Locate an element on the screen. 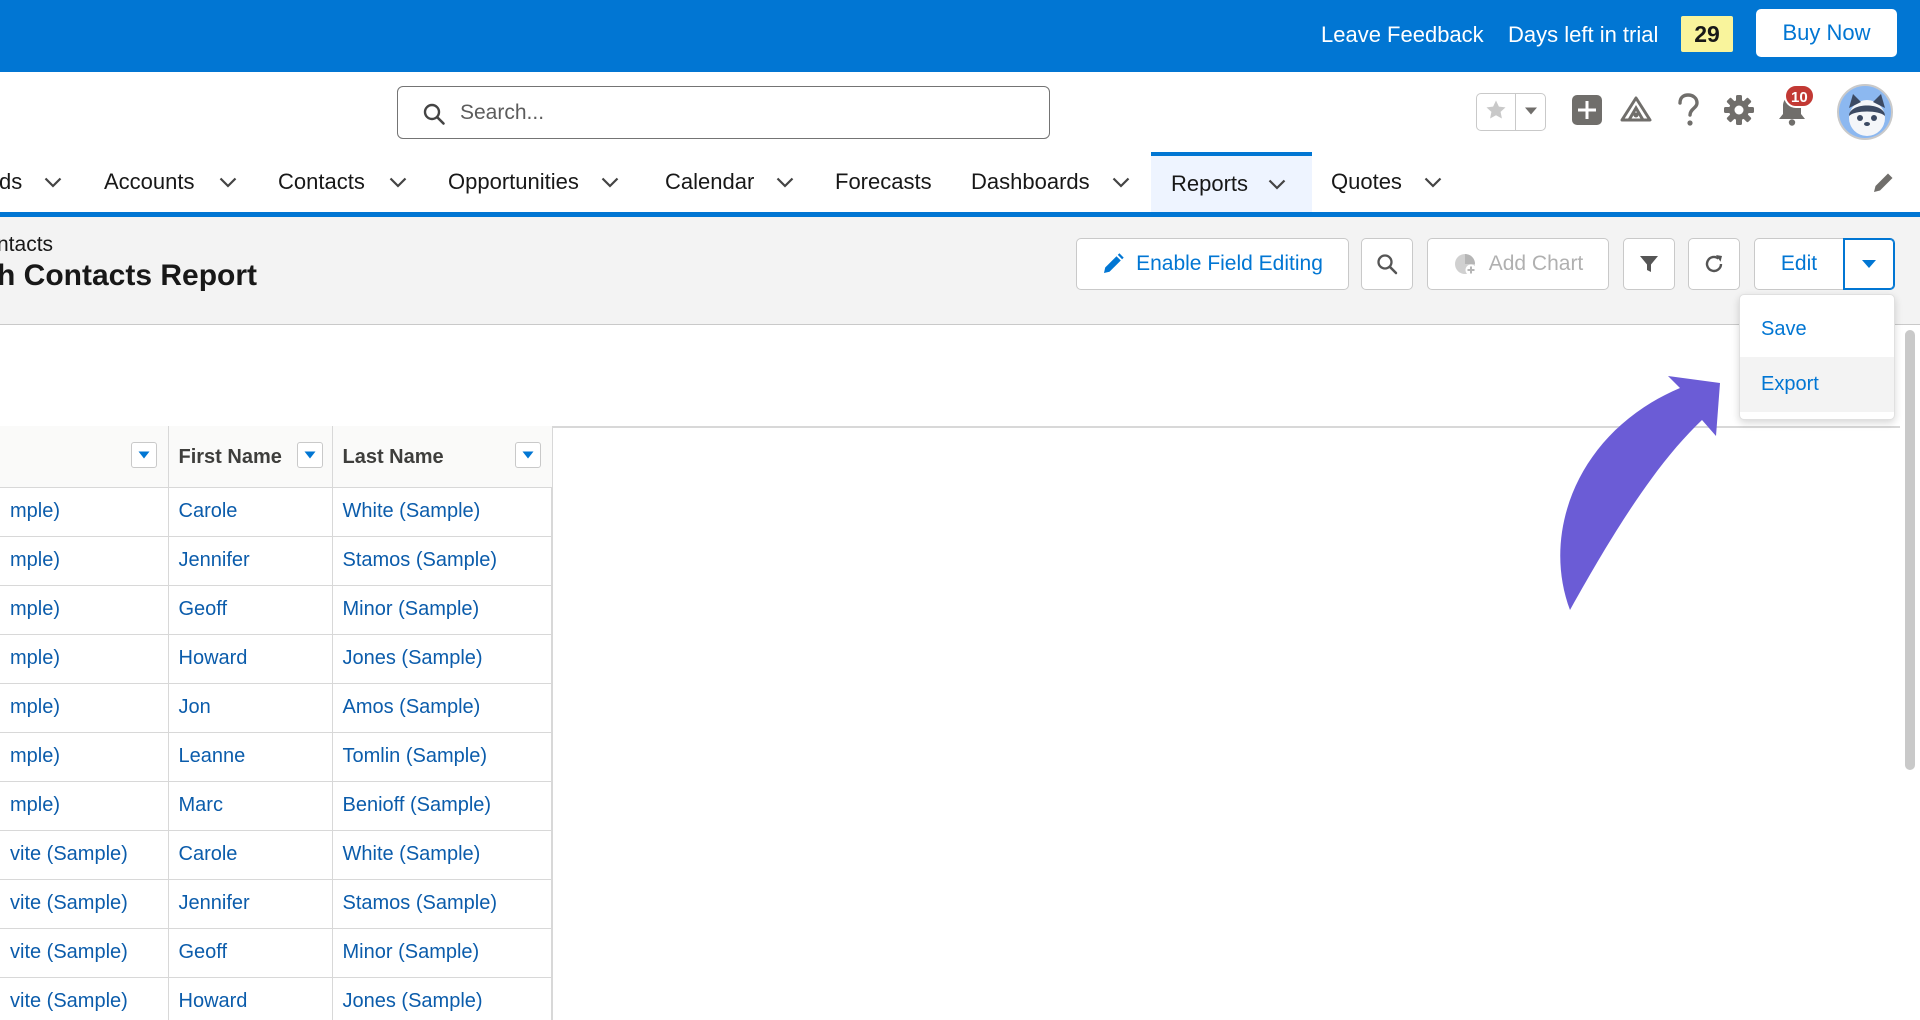  help-button is located at coordinates (1688, 112).